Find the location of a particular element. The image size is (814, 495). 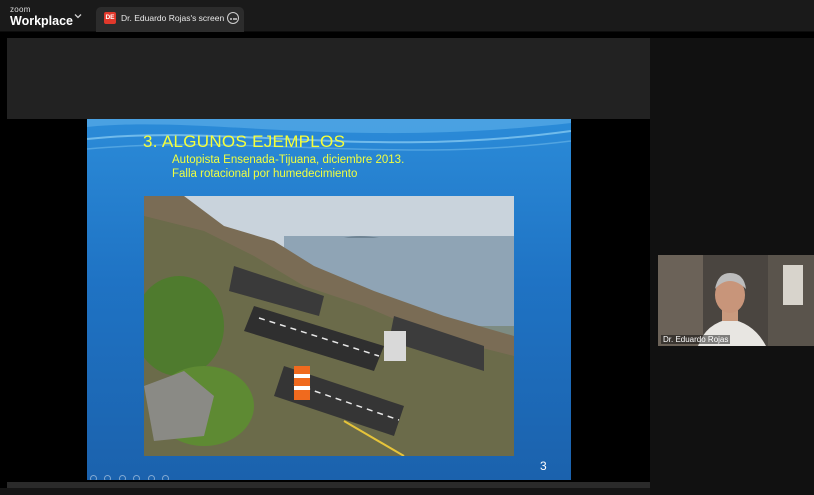

next-slide-icon is located at coordinates (108, 477).